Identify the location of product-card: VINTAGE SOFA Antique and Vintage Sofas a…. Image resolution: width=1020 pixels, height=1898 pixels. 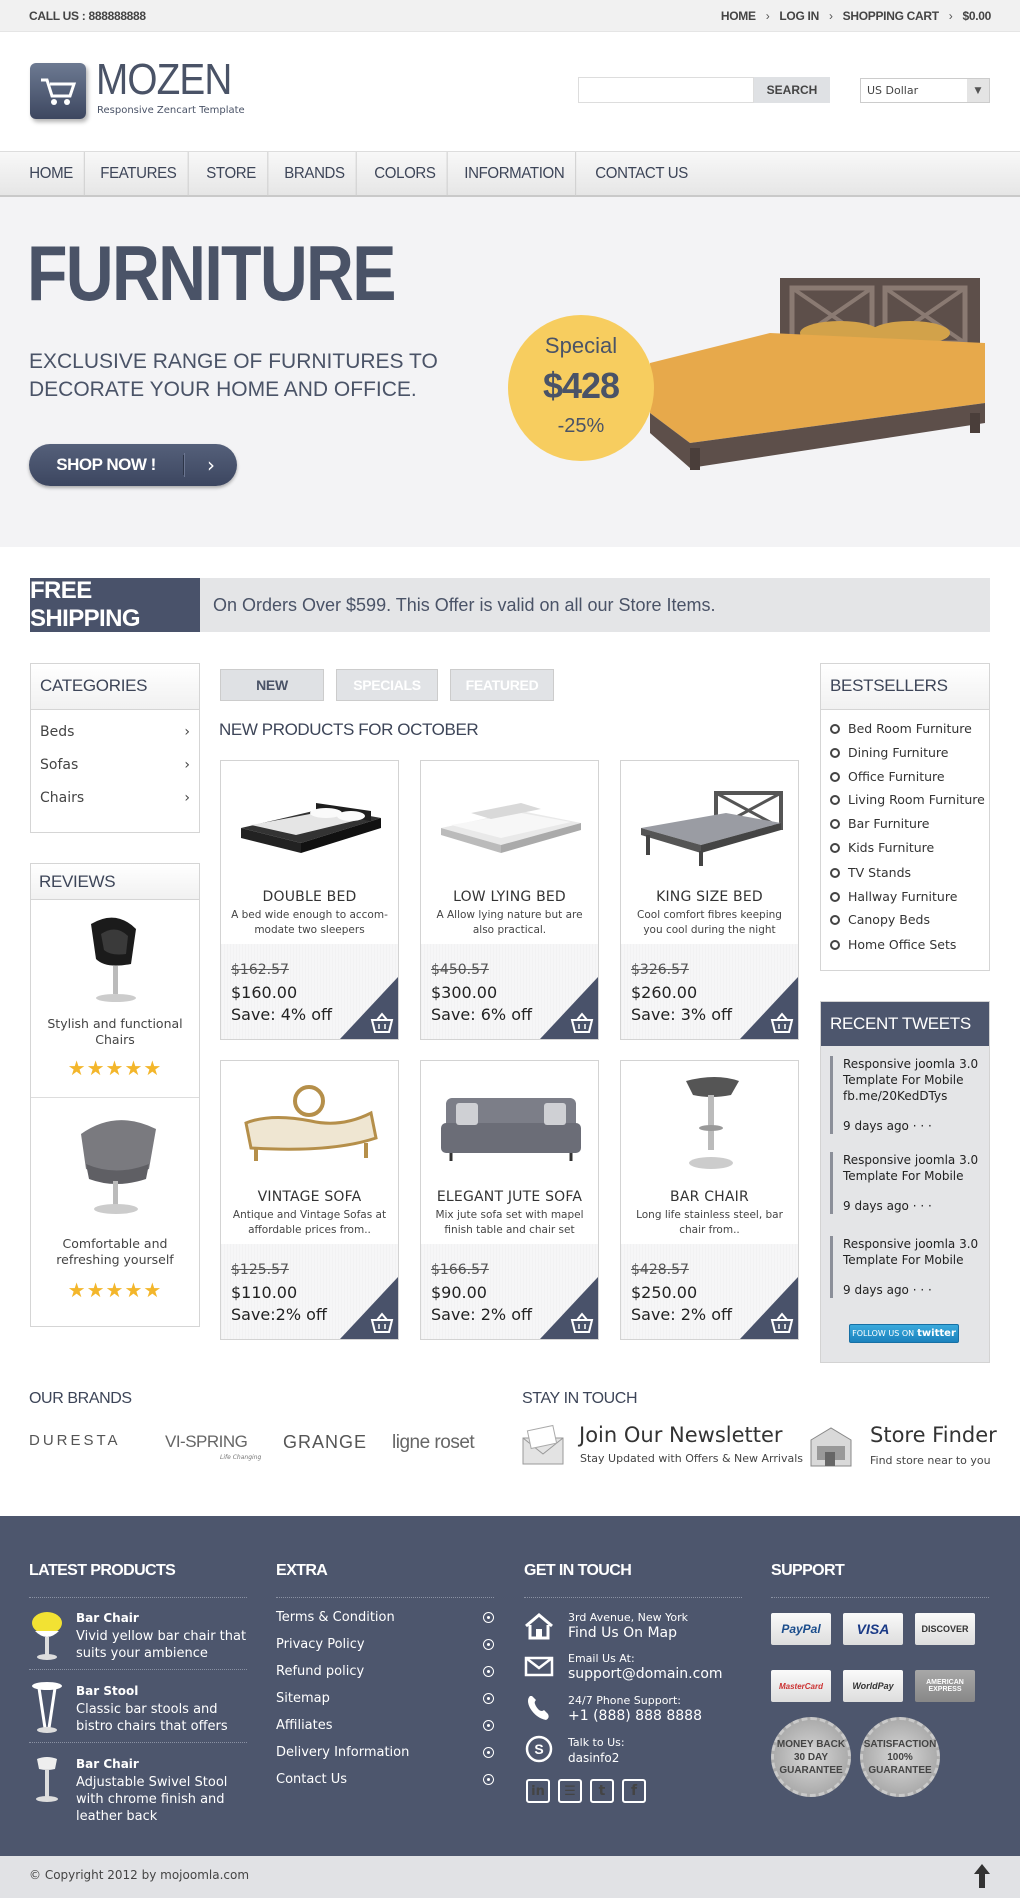
(309, 1200).